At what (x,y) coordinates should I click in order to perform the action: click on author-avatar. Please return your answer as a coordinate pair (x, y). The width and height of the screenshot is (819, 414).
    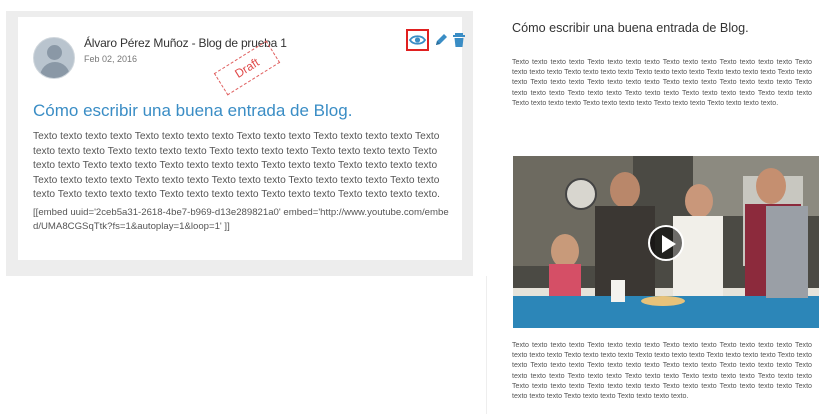
    Looking at the image, I should click on (54, 58).